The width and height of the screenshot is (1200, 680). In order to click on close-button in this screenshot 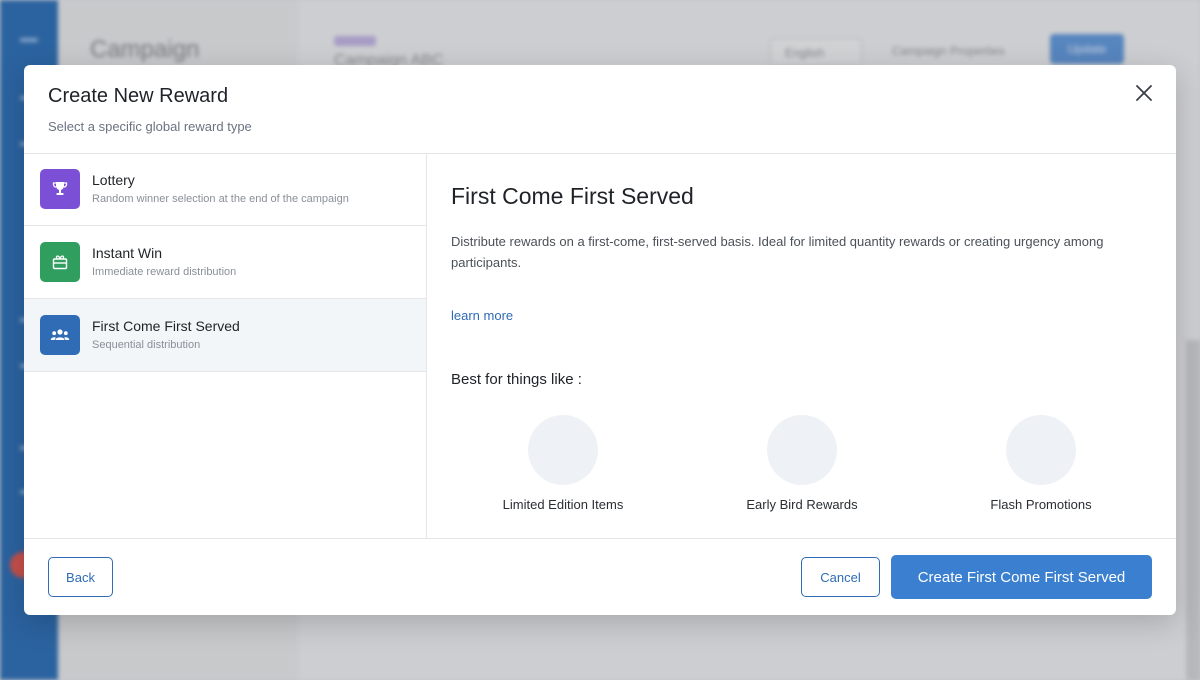, I will do `click(1144, 93)`.